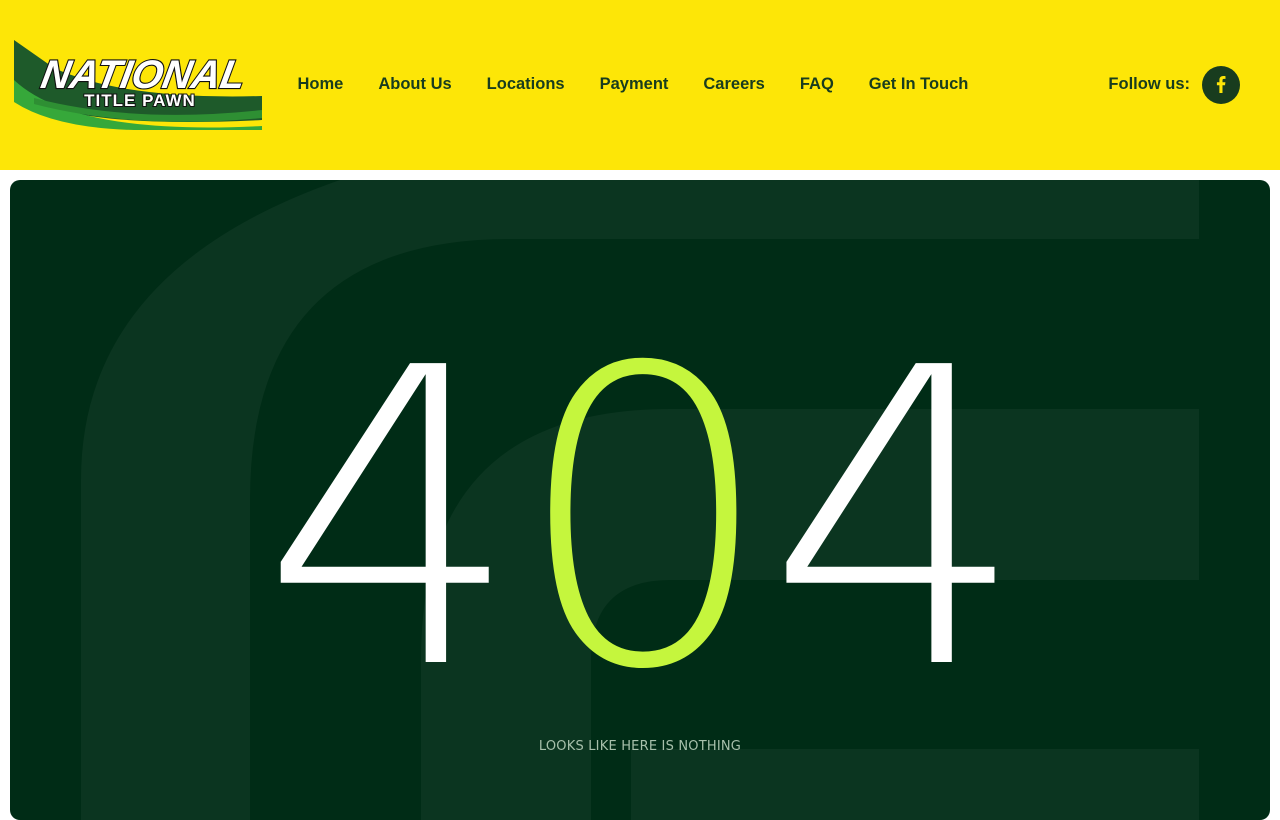 The height and width of the screenshot is (820, 1280). Describe the element at coordinates (391, 520) in the screenshot. I see `error-digit-first: 4` at that location.